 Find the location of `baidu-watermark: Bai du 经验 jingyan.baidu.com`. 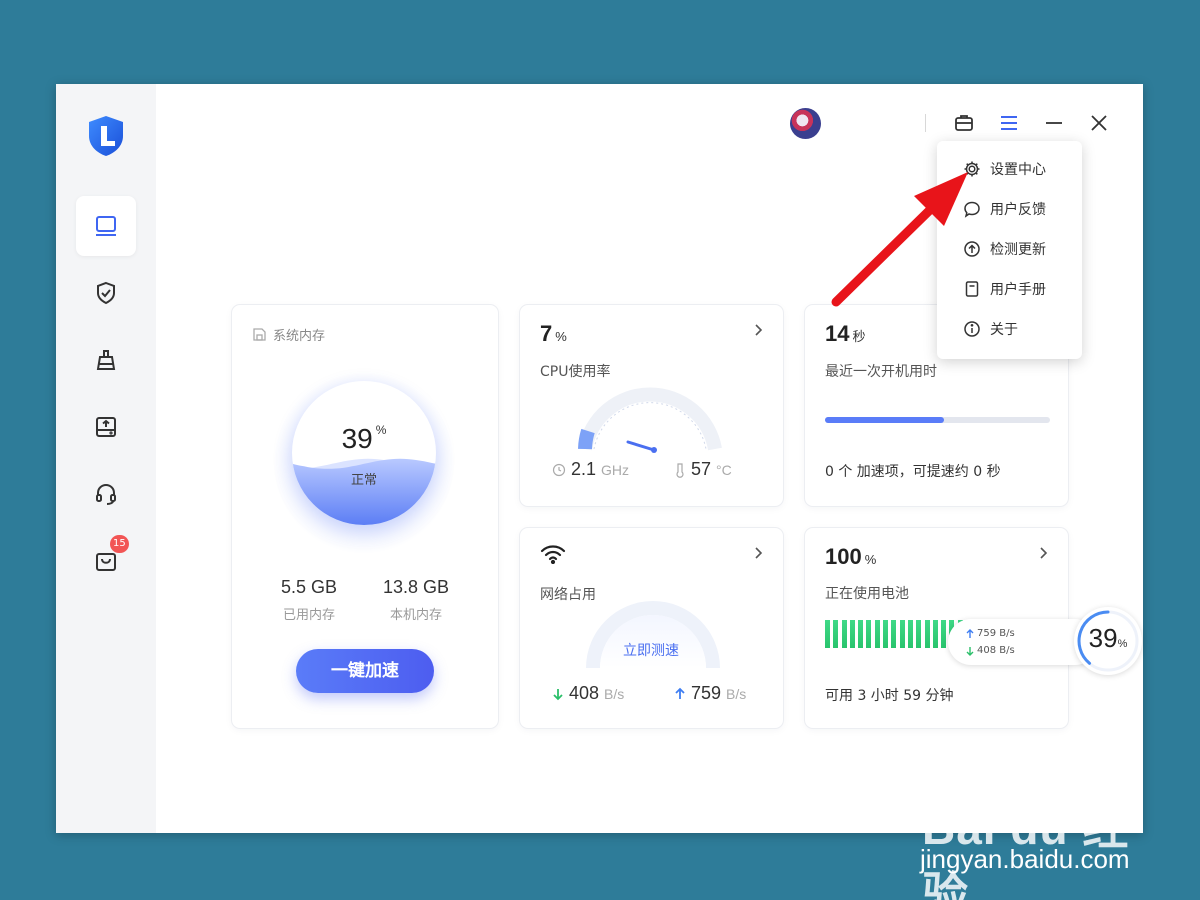

baidu-watermark: Bai du 经验 jingyan.baidu.com is located at coordinates (1033, 835).